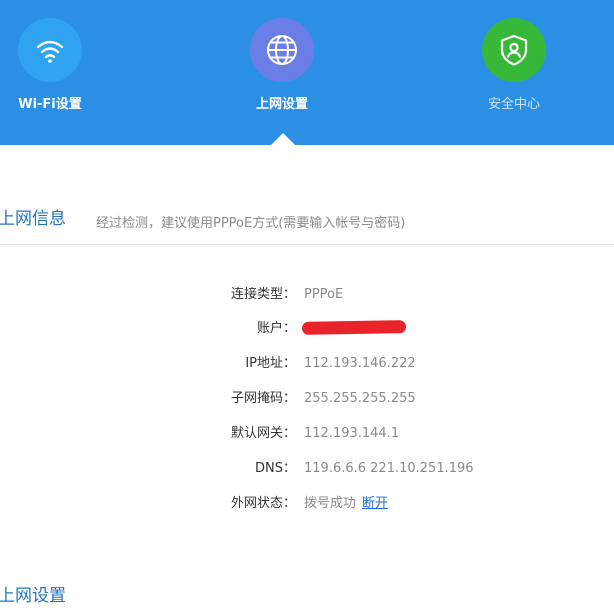 The width and height of the screenshot is (614, 608). What do you see at coordinates (251, 223) in the screenshot?
I see `detection-hint: 经过检测，建议使用PPPoE方式(需要输入帐号与密码)` at bounding box center [251, 223].